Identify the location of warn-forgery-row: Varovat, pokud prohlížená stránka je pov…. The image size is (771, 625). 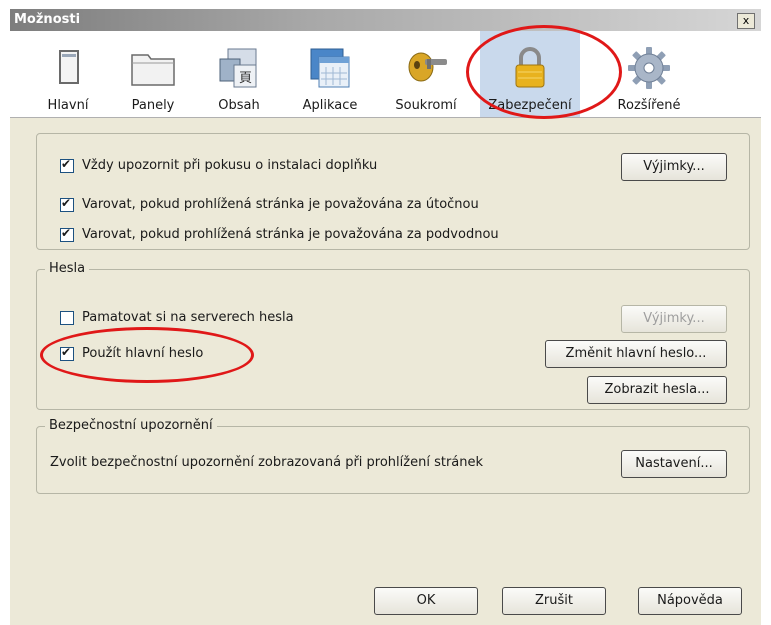
(279, 234).